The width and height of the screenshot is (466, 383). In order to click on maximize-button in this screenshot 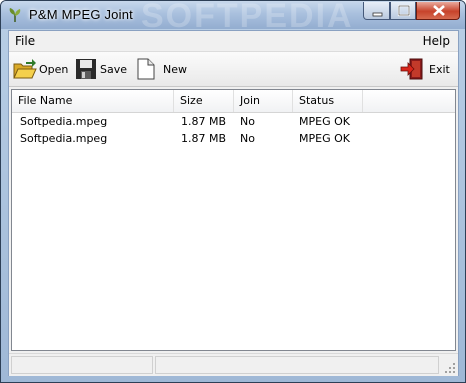, I will do `click(403, 11)`.